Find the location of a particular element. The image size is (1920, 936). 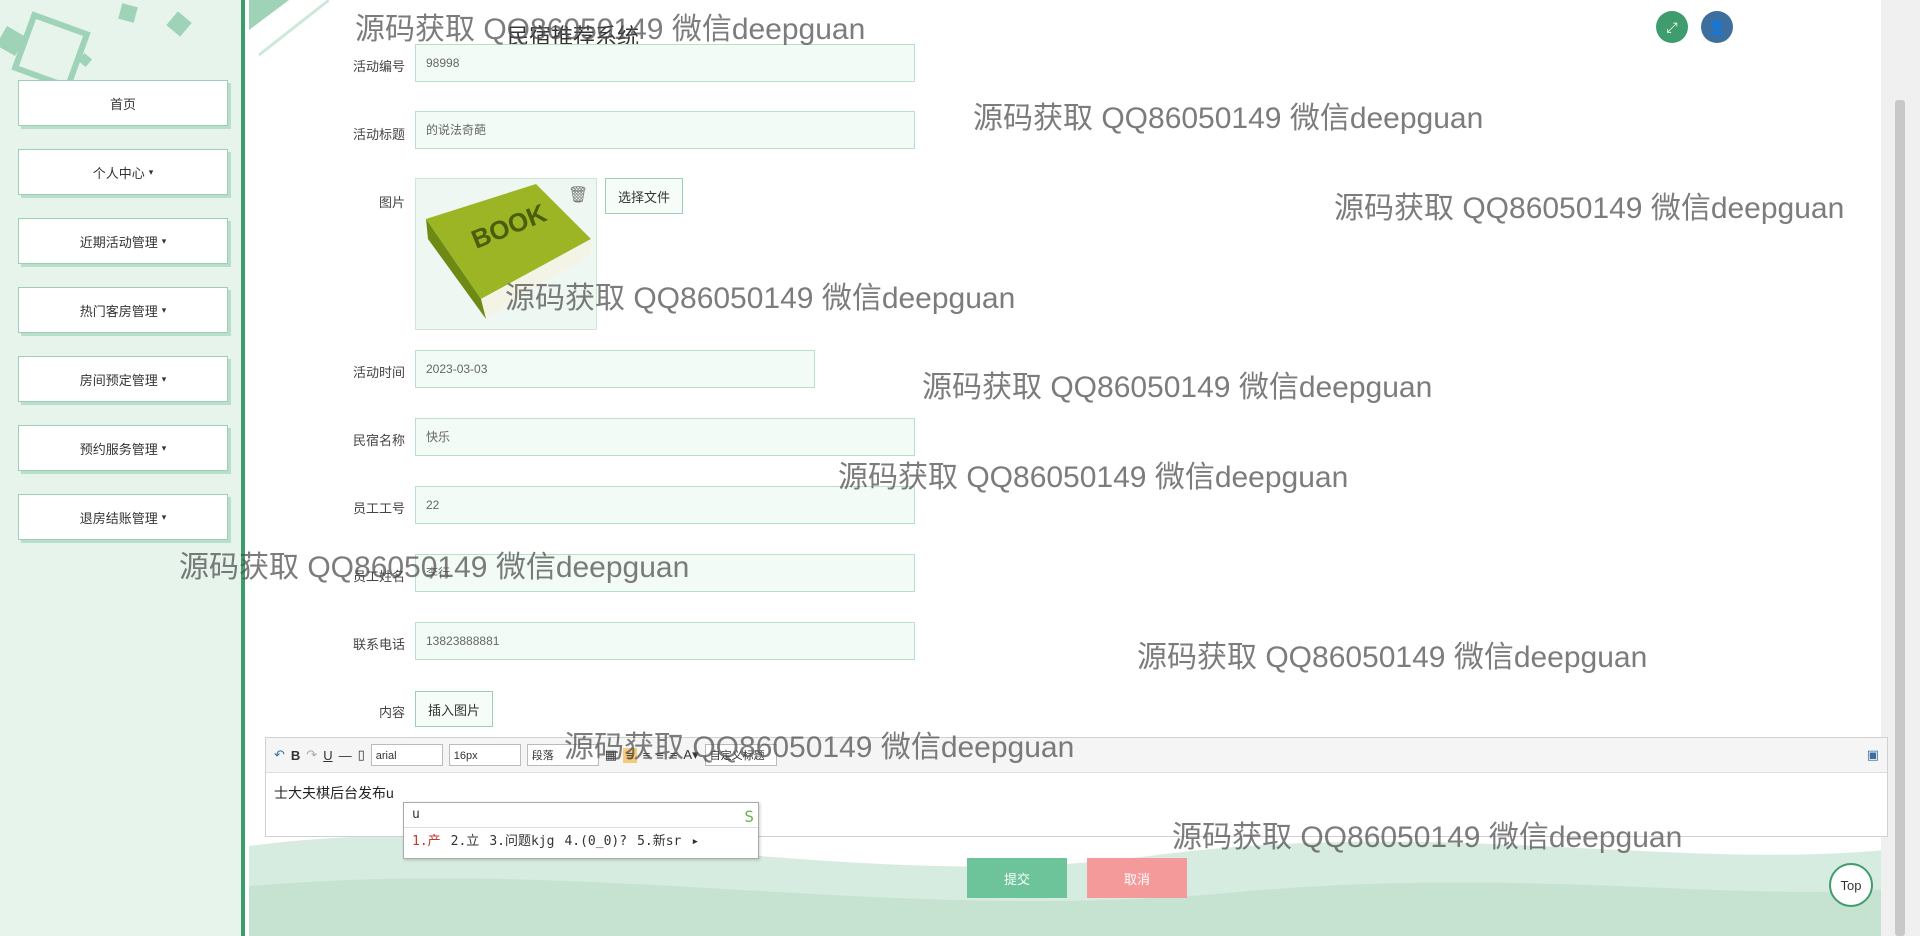

phone-label: 联系电话 is located at coordinates (378, 644).